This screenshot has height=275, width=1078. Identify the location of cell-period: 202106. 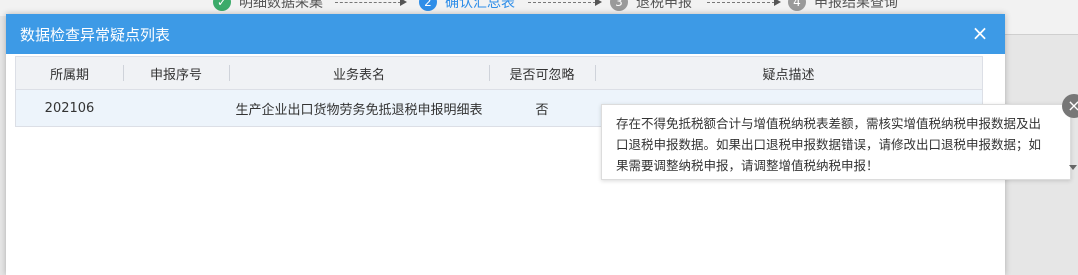
(69, 108).